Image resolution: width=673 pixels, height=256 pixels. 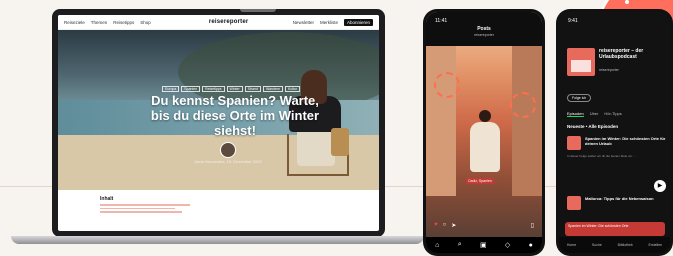 I want to click on shop-icon: ◇, so click(x=507, y=245).